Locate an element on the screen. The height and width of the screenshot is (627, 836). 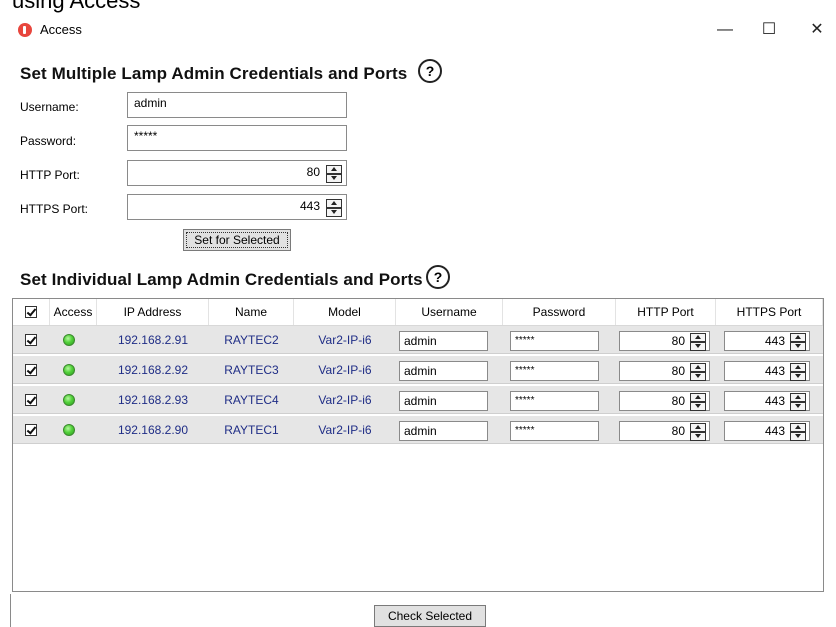
ip-address-cell: 192.168.2.93 is located at coordinates (153, 400).